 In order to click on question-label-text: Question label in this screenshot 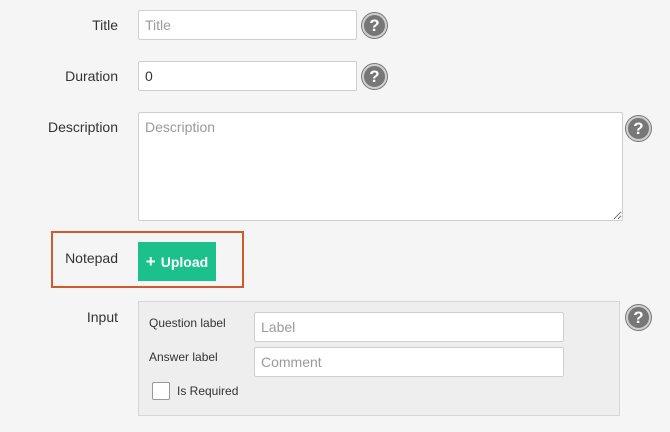, I will do `click(187, 323)`.